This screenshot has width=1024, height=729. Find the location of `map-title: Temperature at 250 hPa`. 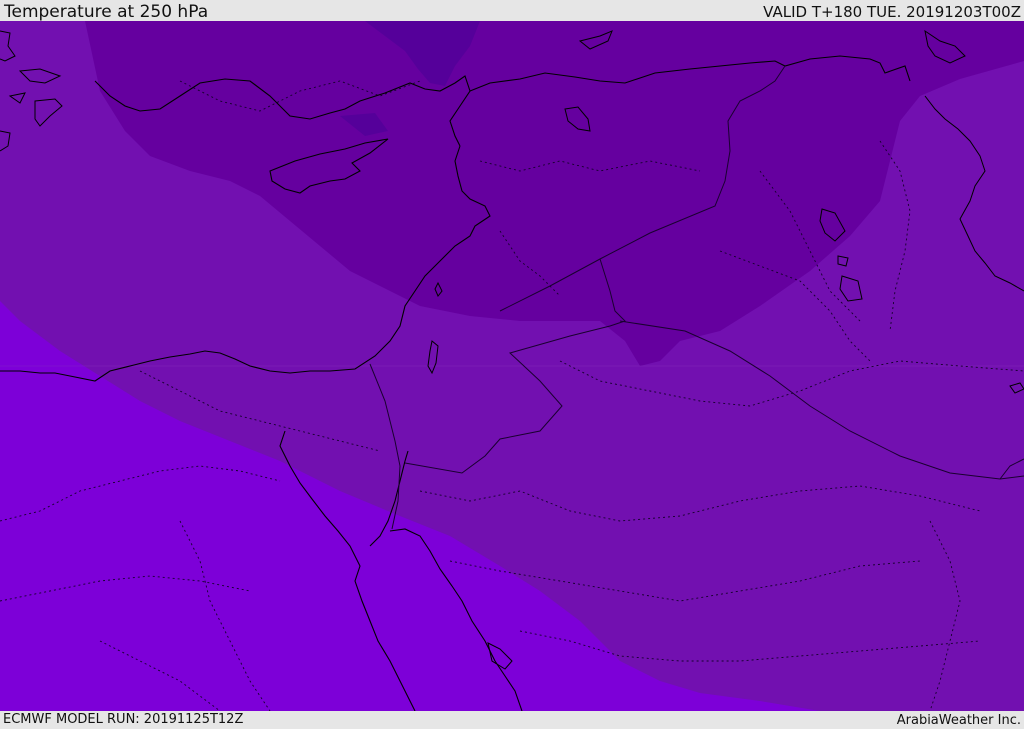

map-title: Temperature at 250 hPa is located at coordinates (106, 12).